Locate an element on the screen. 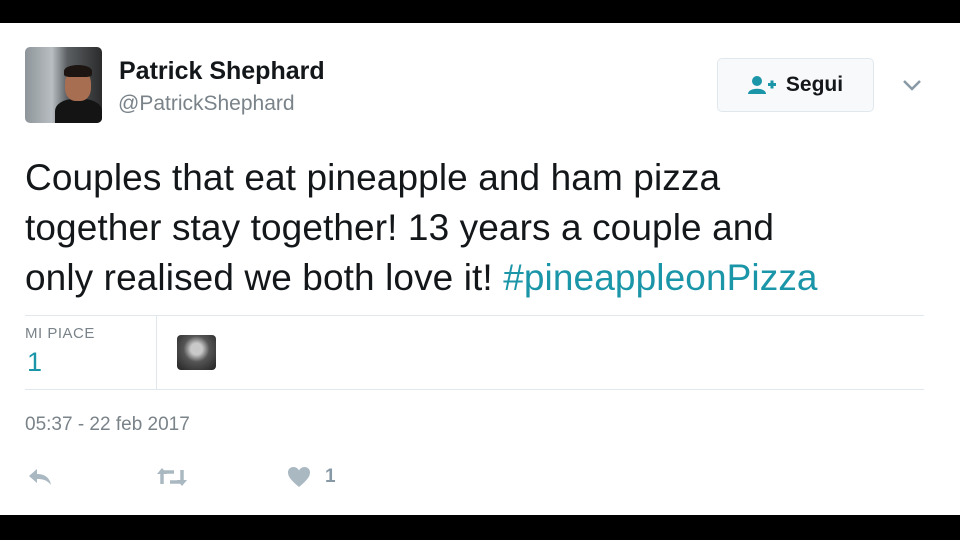  reply-button is located at coordinates (40, 477).